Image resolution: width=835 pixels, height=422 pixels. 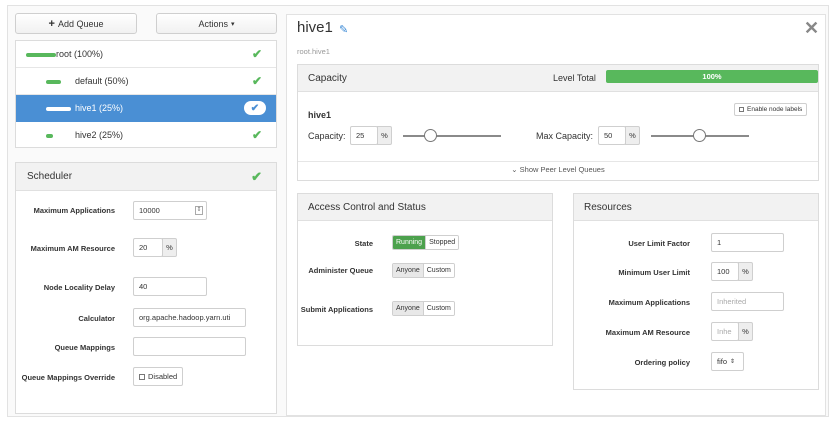 I want to click on ordering-label: Ordering policy, so click(x=662, y=362).